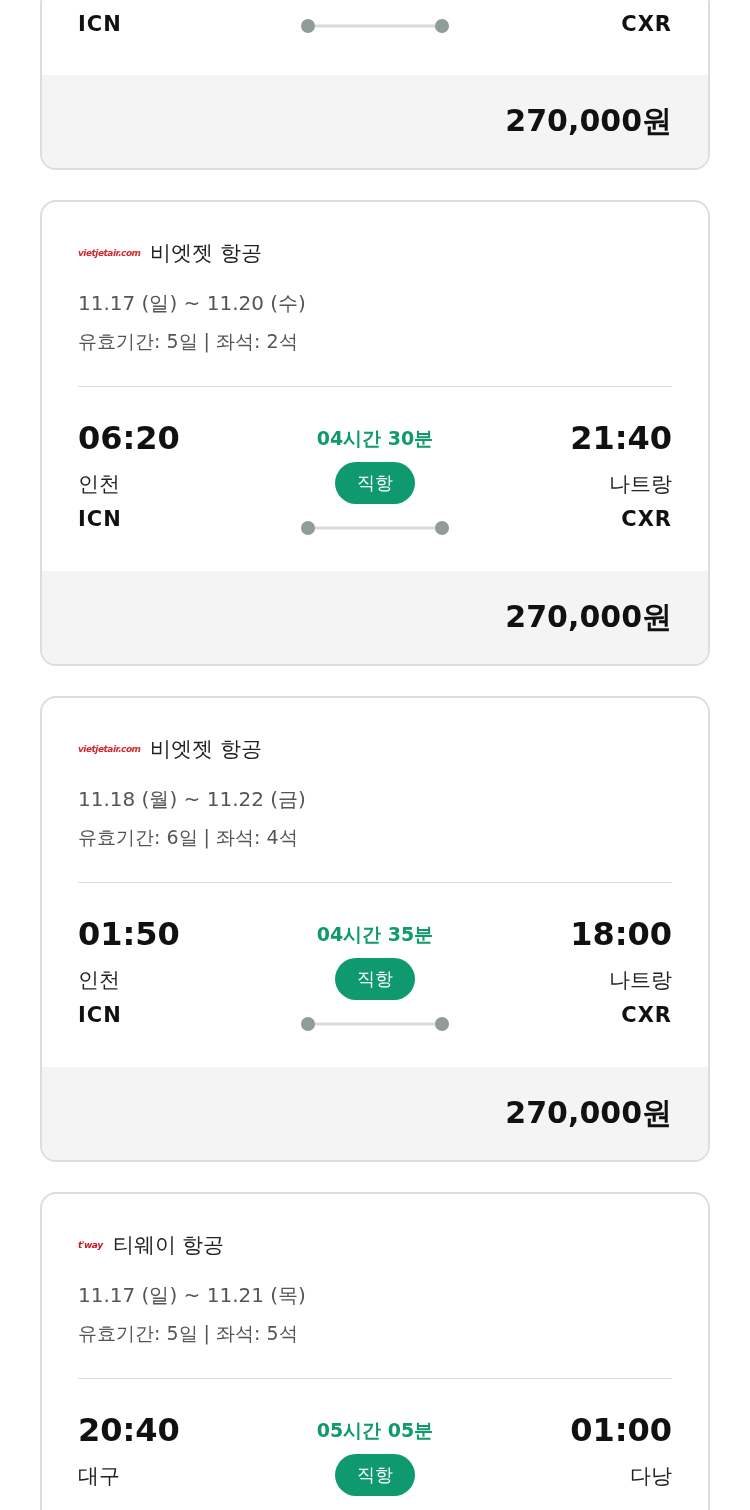 Image resolution: width=750 pixels, height=1510 pixels. What do you see at coordinates (129, 934) in the screenshot?
I see `departure-time: 01:50` at bounding box center [129, 934].